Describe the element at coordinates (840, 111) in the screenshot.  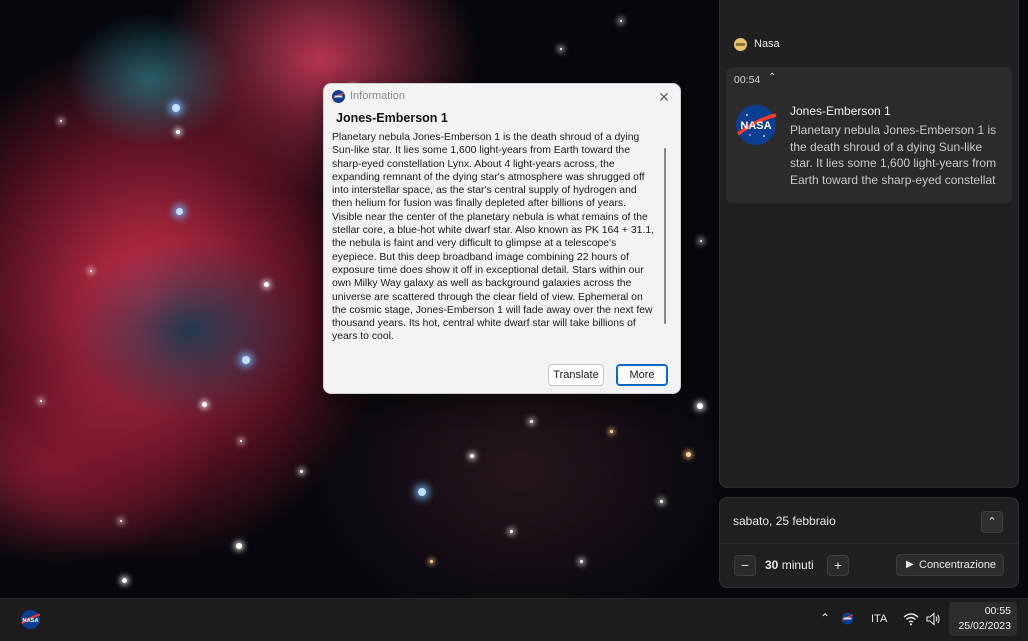
I see `notification-title: Jones-Emberson 1` at that location.